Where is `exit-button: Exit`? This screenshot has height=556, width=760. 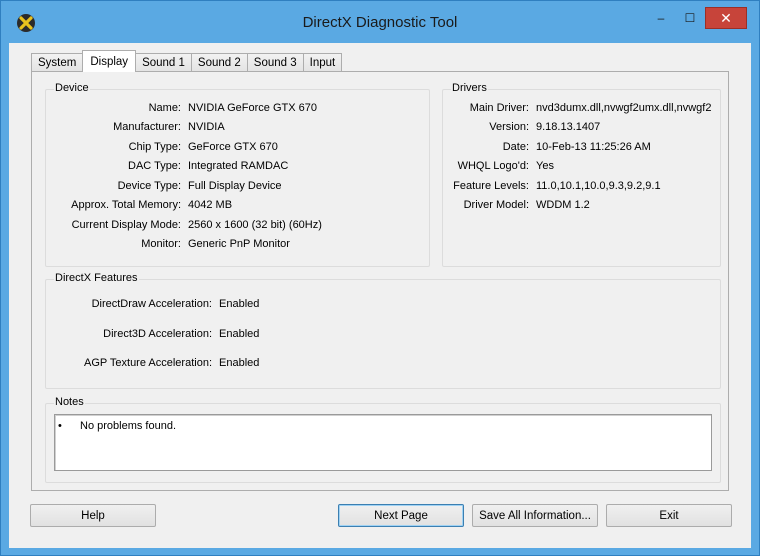
exit-button: Exit is located at coordinates (669, 515).